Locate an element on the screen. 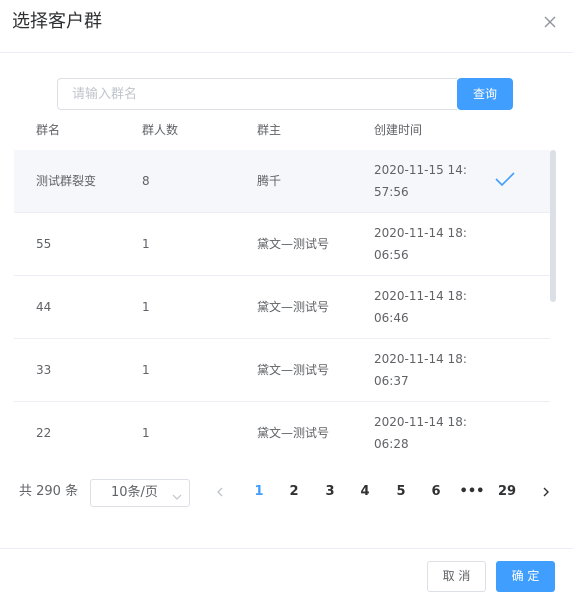  page-3: 3 is located at coordinates (330, 492).